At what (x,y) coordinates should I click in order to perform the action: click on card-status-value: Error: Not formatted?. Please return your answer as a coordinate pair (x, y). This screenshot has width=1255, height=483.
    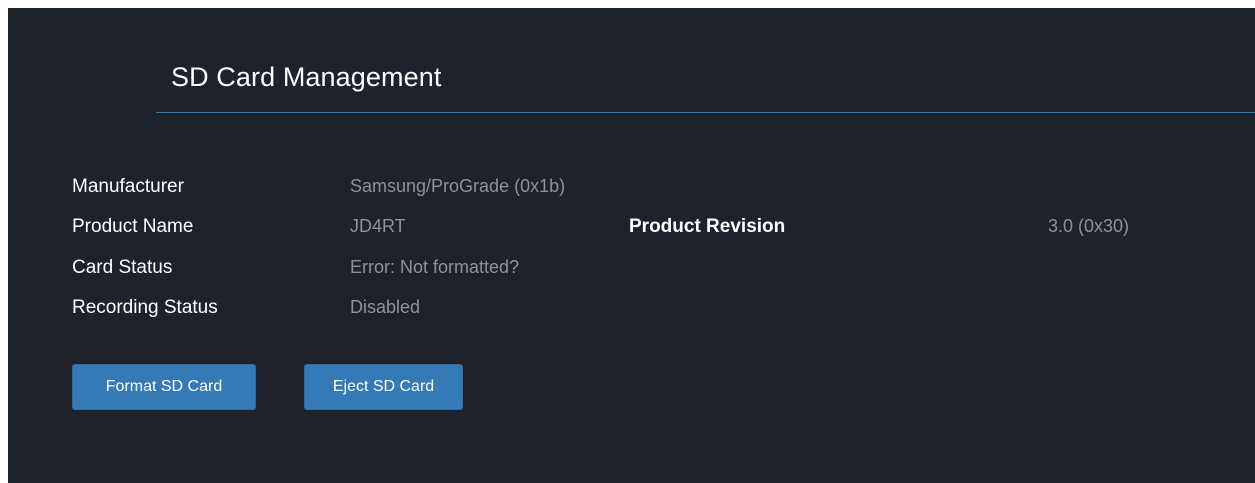
    Looking at the image, I should click on (435, 267).